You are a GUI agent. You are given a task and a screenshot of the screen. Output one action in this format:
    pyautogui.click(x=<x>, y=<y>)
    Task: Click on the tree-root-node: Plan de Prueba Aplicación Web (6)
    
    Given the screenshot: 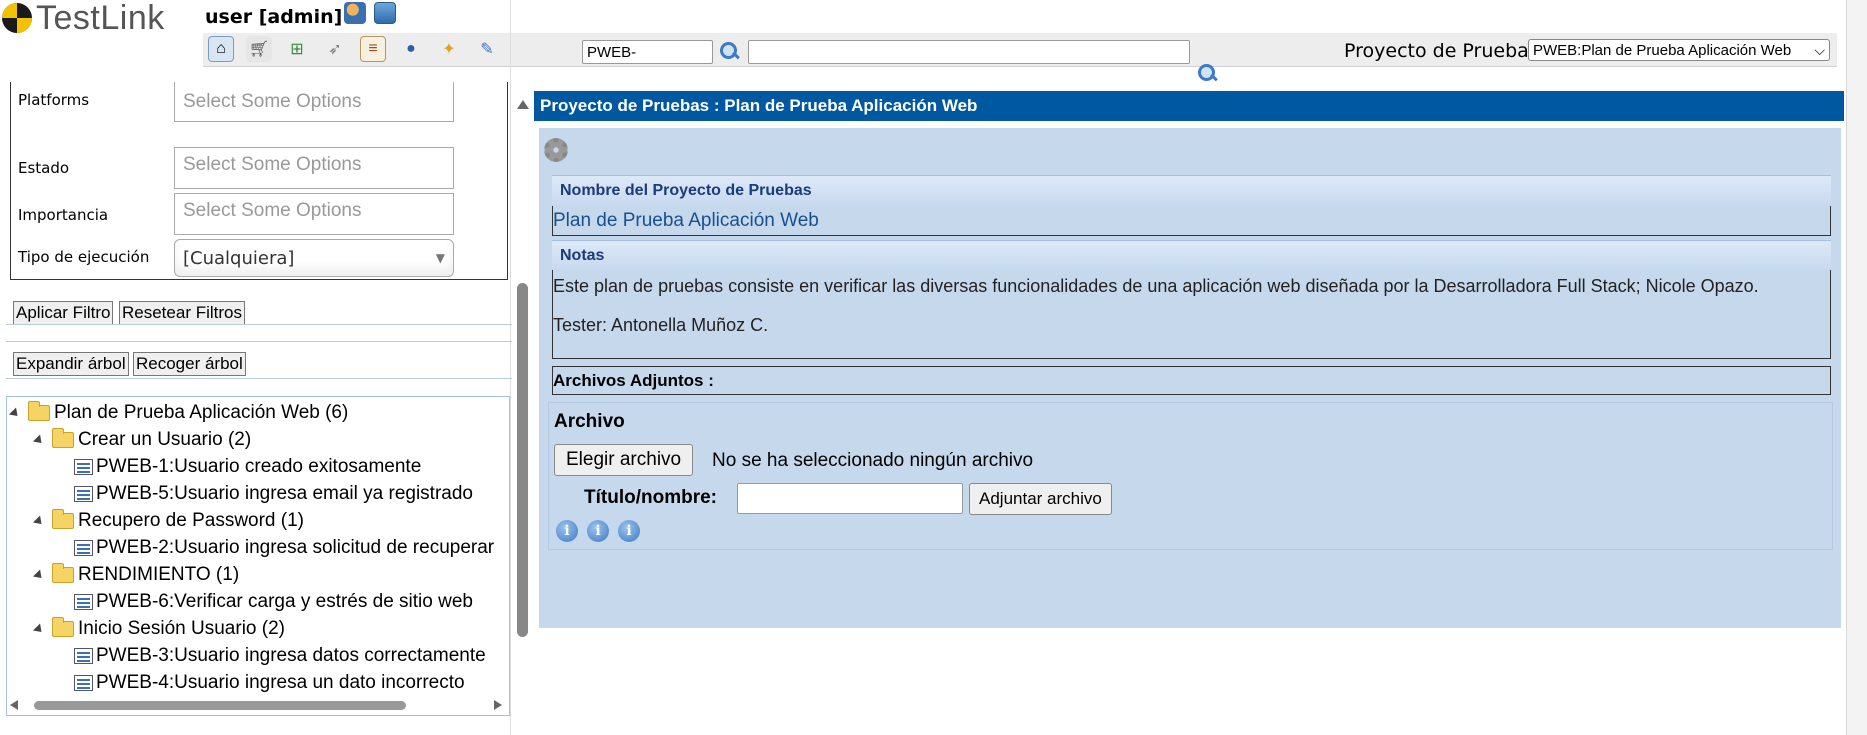 What is the action you would take?
    pyautogui.click(x=178, y=412)
    